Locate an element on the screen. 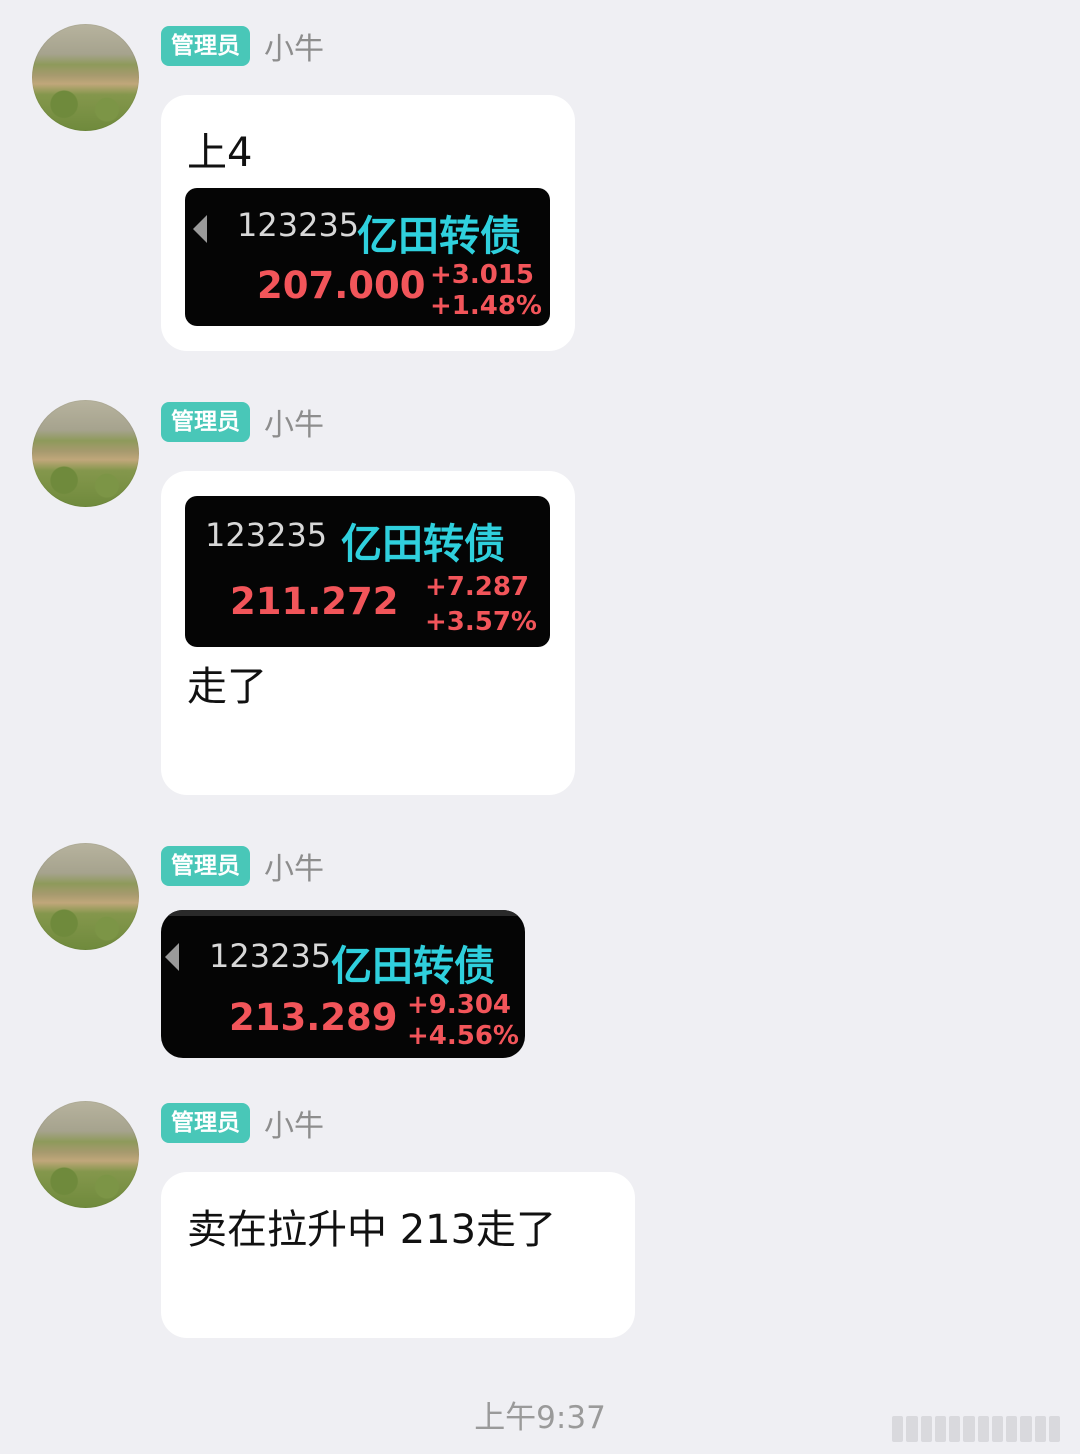  message-text: 上4 is located at coordinates (220, 153).